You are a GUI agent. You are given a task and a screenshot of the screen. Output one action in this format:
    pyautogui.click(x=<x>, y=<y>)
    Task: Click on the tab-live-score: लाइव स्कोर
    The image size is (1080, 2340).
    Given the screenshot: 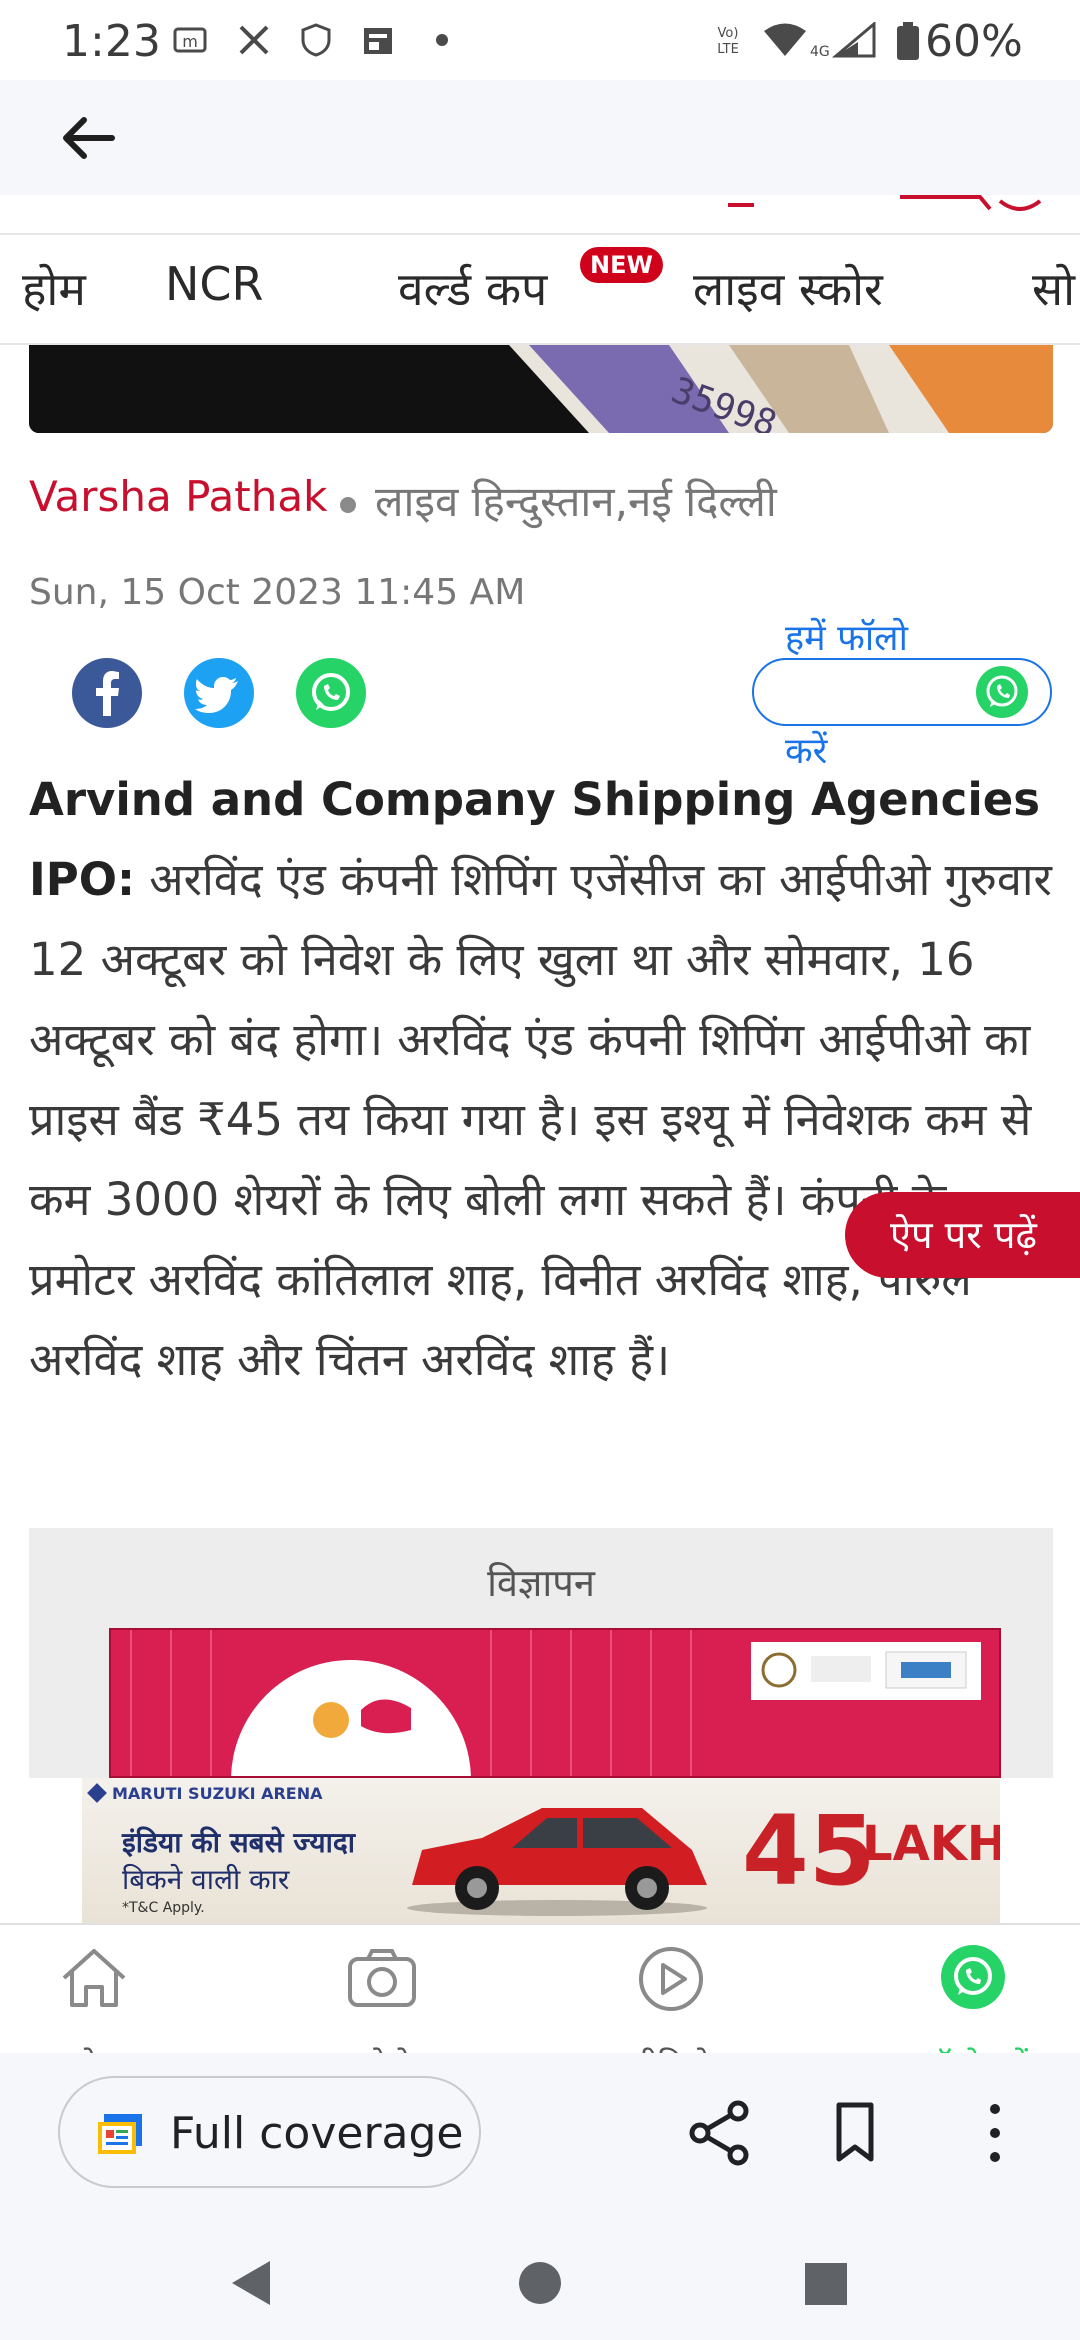 What is the action you would take?
    pyautogui.click(x=788, y=288)
    